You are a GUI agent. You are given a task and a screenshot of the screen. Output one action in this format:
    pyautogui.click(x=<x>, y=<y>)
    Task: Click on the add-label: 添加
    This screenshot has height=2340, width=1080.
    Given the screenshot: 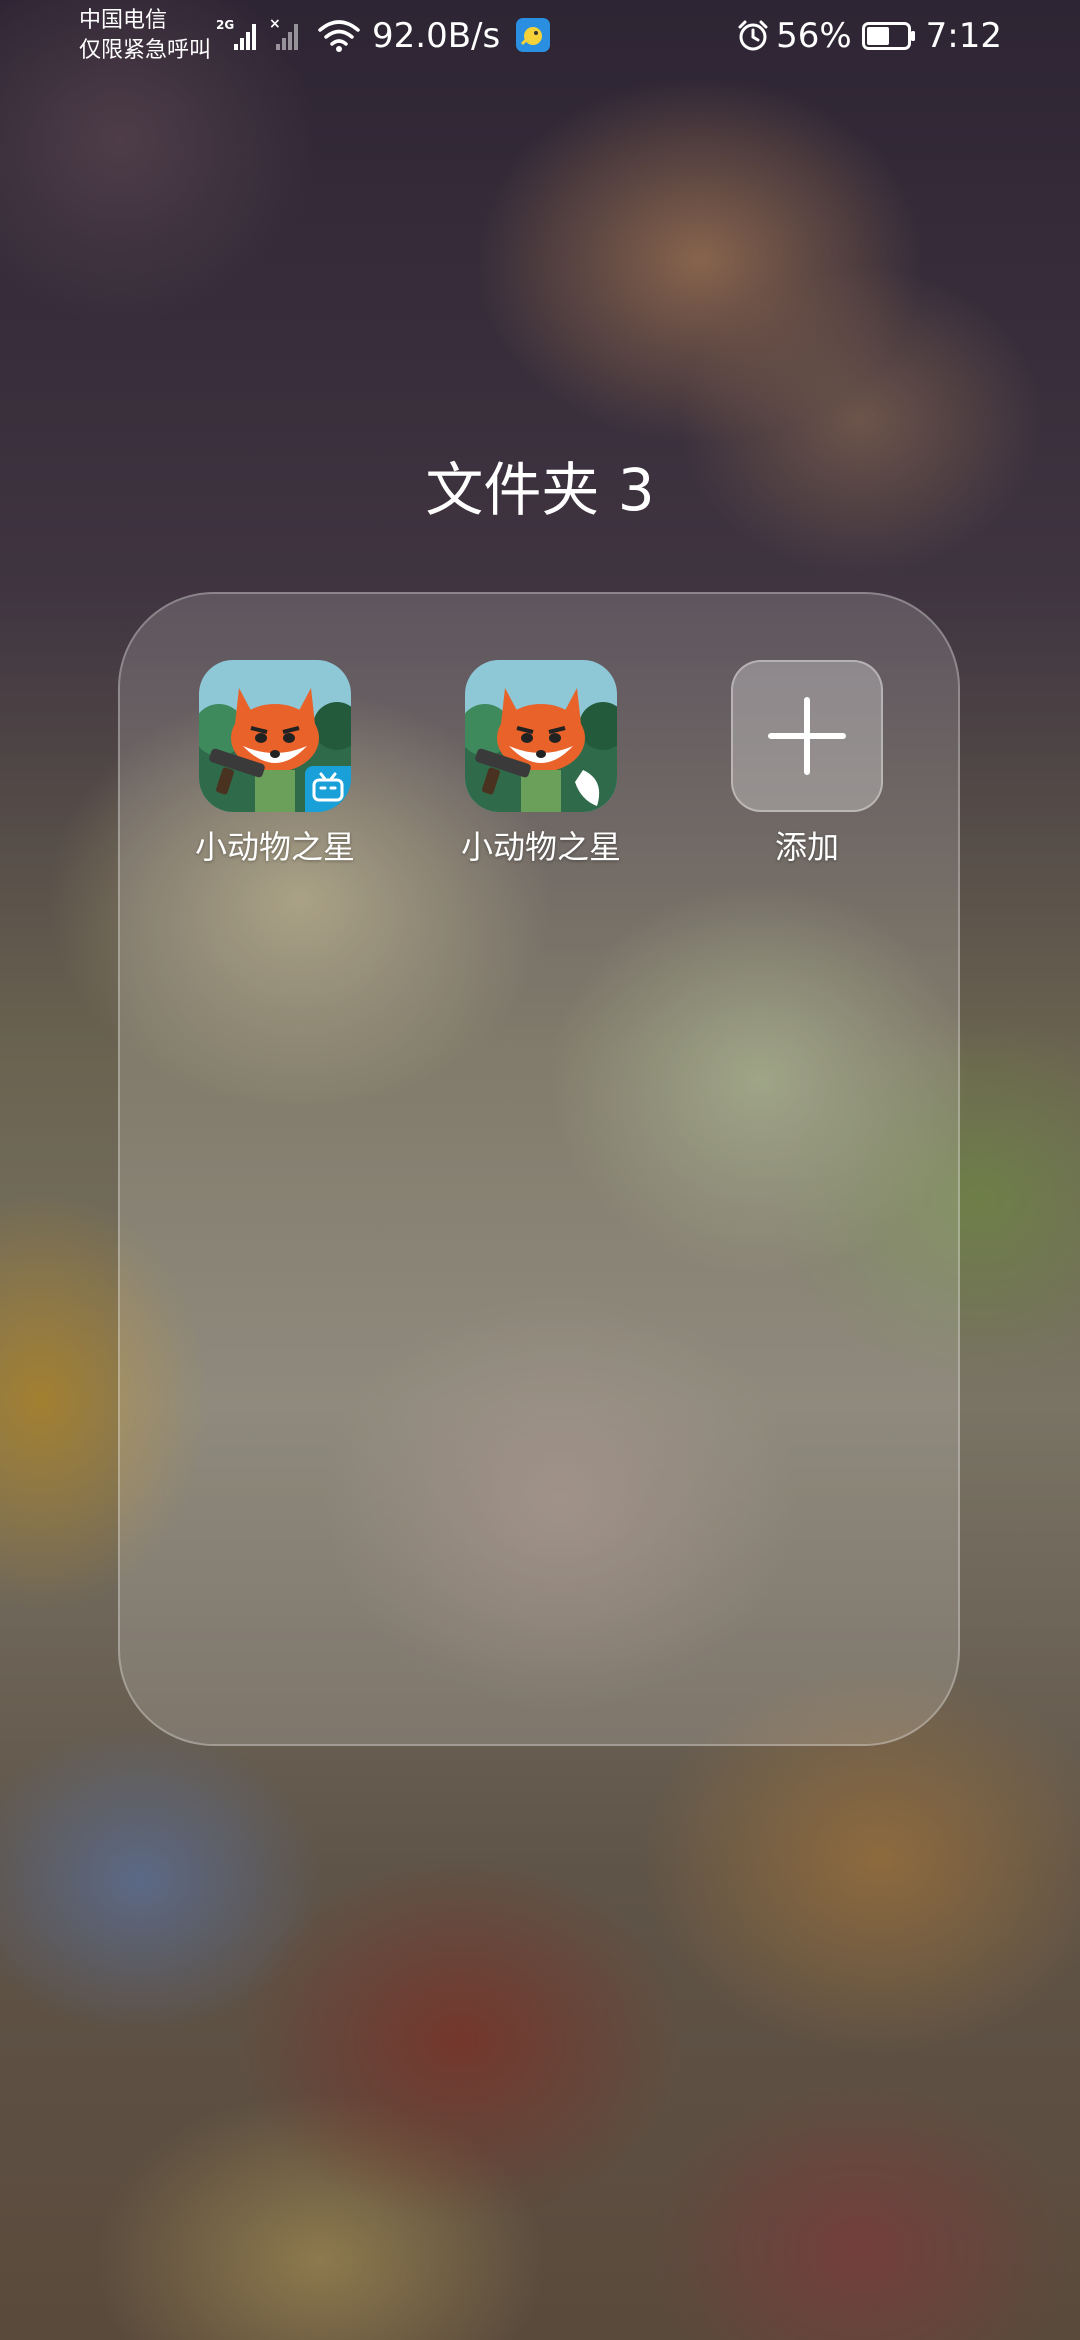 What is the action you would take?
    pyautogui.click(x=806, y=847)
    